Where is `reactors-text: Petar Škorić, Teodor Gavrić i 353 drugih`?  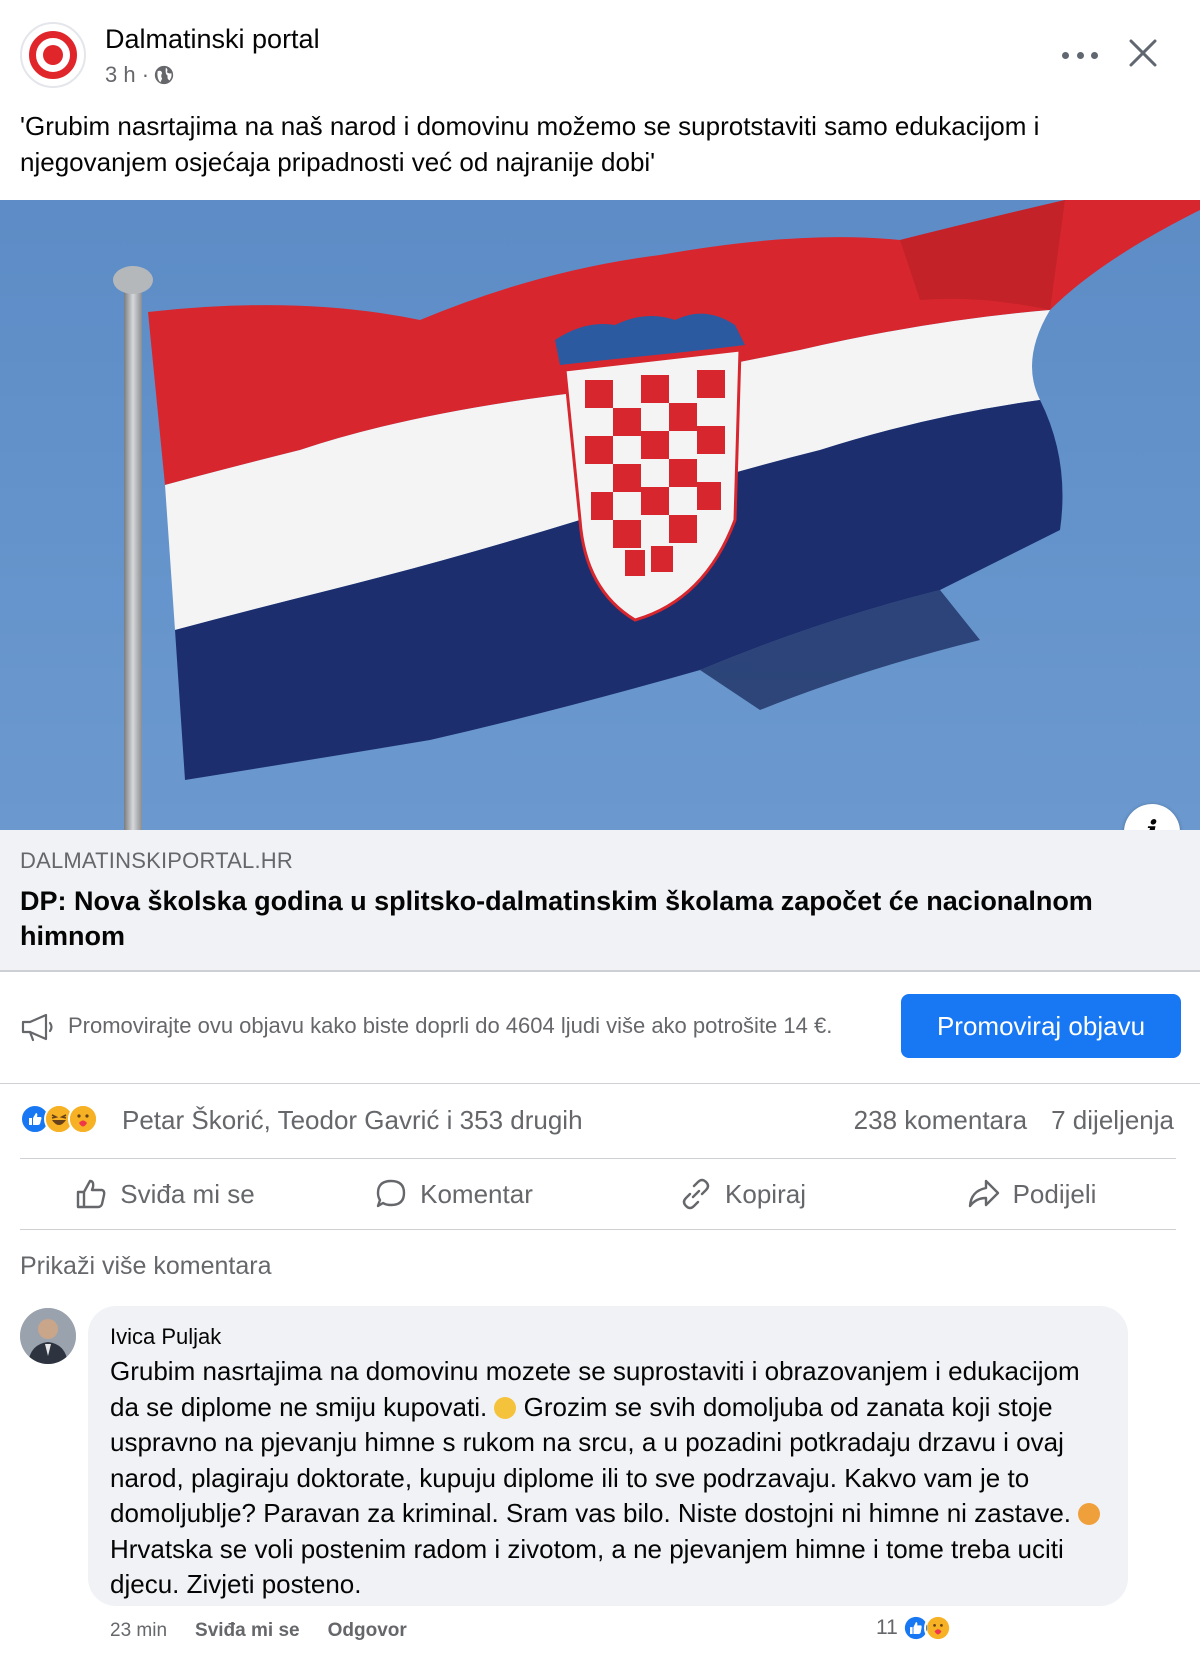 reactors-text: Petar Škorić, Teodor Gavrić i 353 drugih is located at coordinates (352, 1120).